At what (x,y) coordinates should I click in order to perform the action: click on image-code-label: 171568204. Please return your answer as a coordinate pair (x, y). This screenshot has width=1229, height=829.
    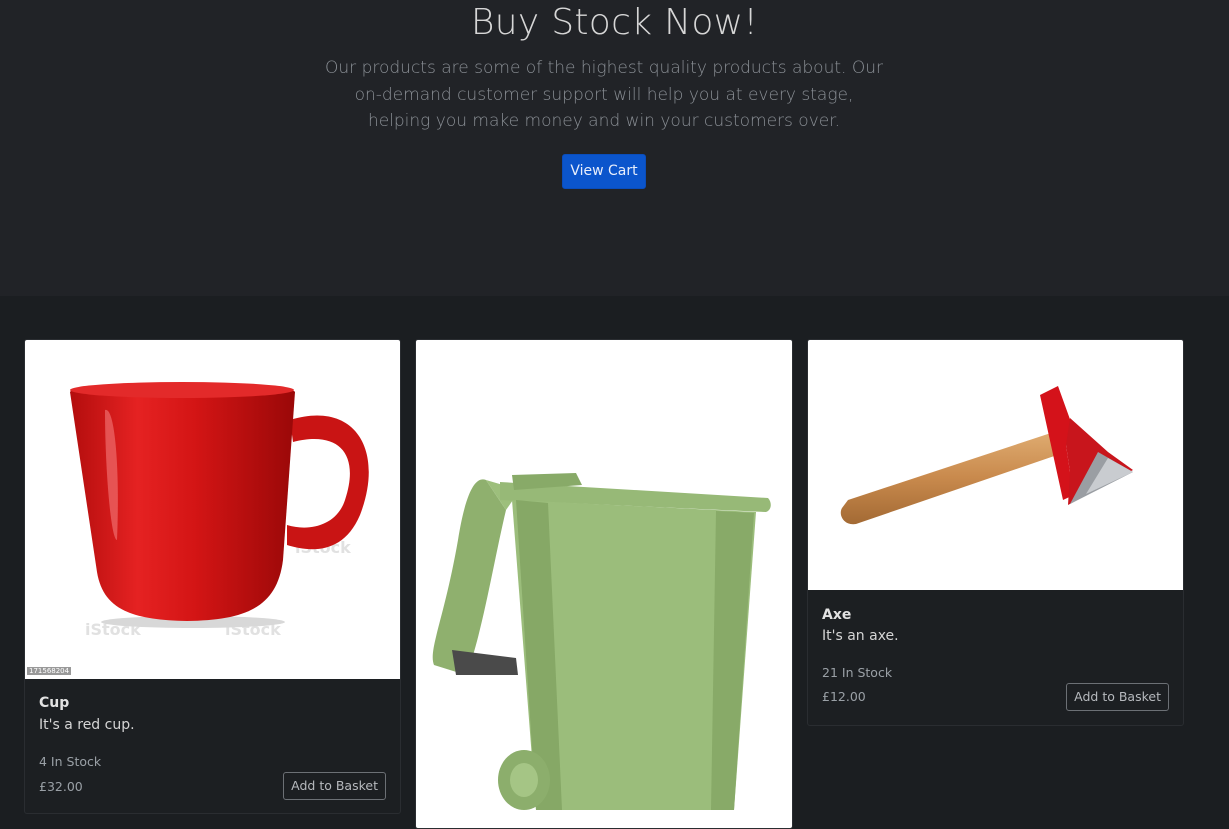
    Looking at the image, I should click on (49, 671).